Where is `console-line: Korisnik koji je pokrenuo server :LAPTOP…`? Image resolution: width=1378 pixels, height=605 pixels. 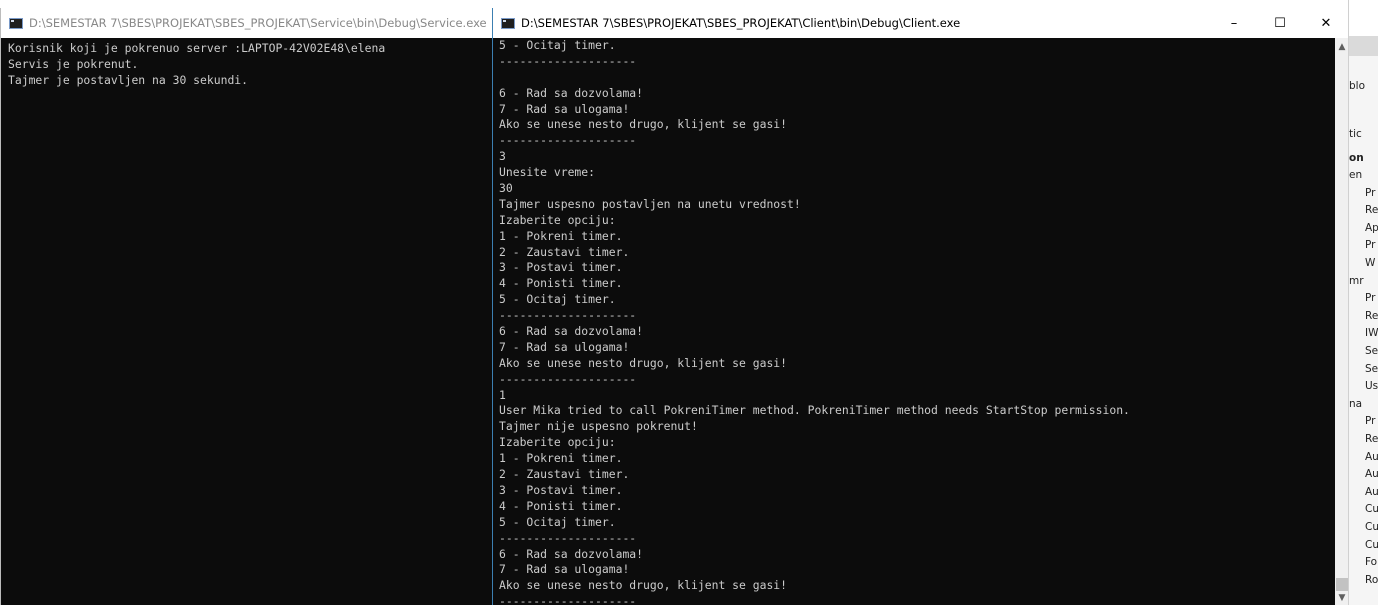
console-line: Korisnik koji je pokrenuo server :LAPTOP… is located at coordinates (197, 48).